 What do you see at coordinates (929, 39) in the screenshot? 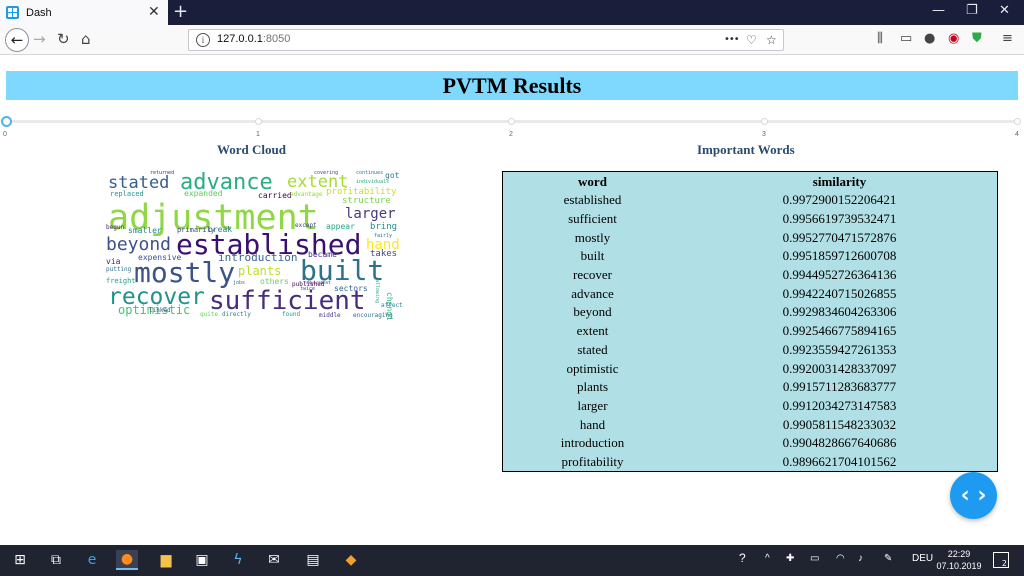
I see `account-icon: ●` at bounding box center [929, 39].